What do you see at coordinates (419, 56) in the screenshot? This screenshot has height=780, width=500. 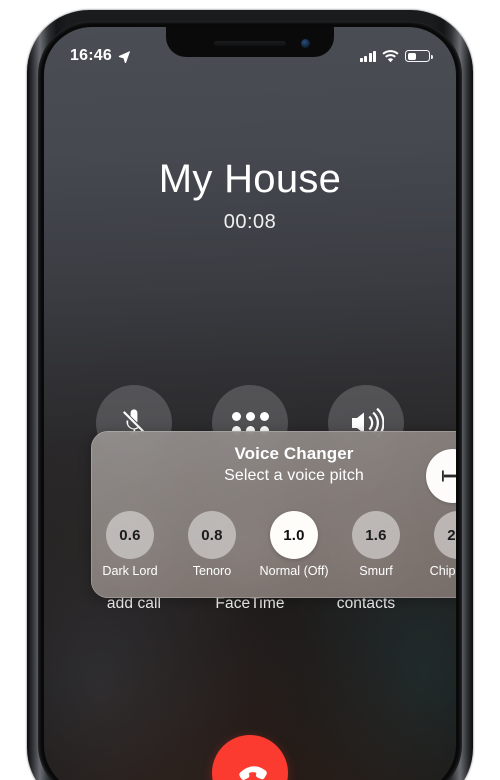 I see `battery-icon` at bounding box center [419, 56].